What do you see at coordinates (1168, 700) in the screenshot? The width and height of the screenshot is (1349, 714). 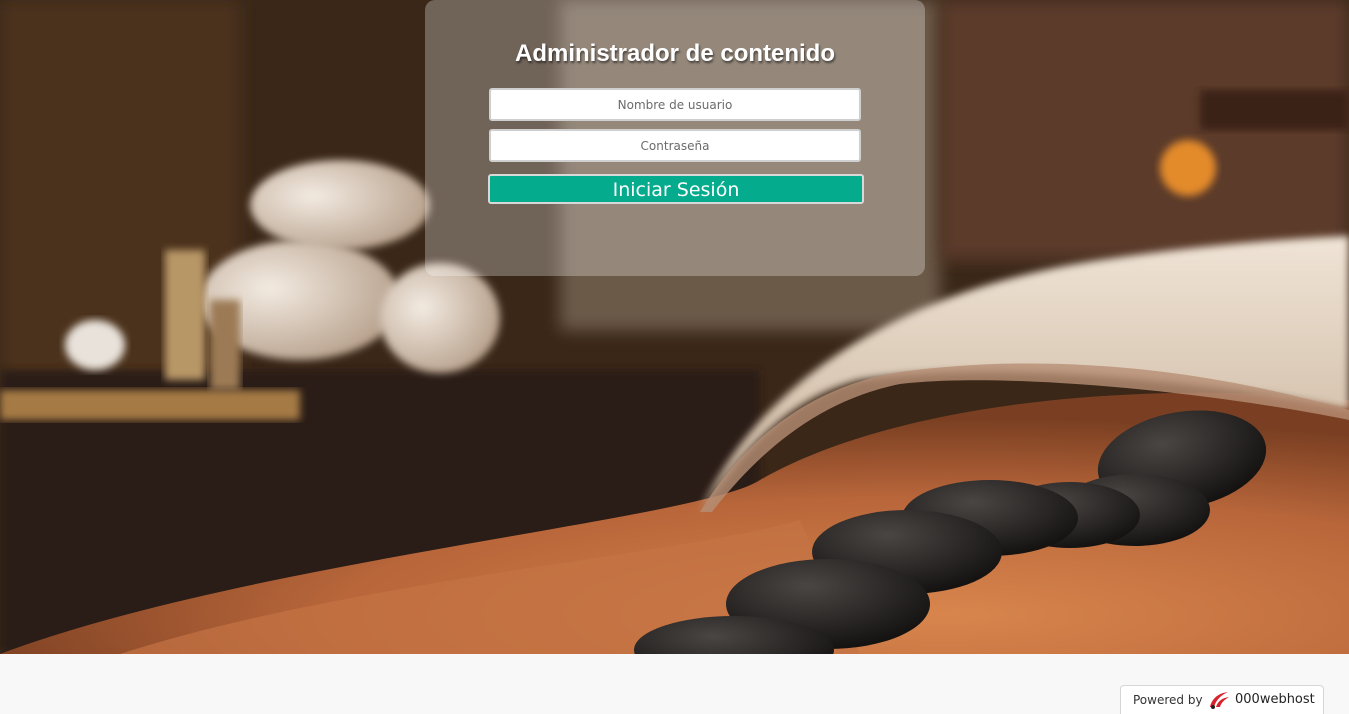 I see `powered-by-text: Powered by` at bounding box center [1168, 700].